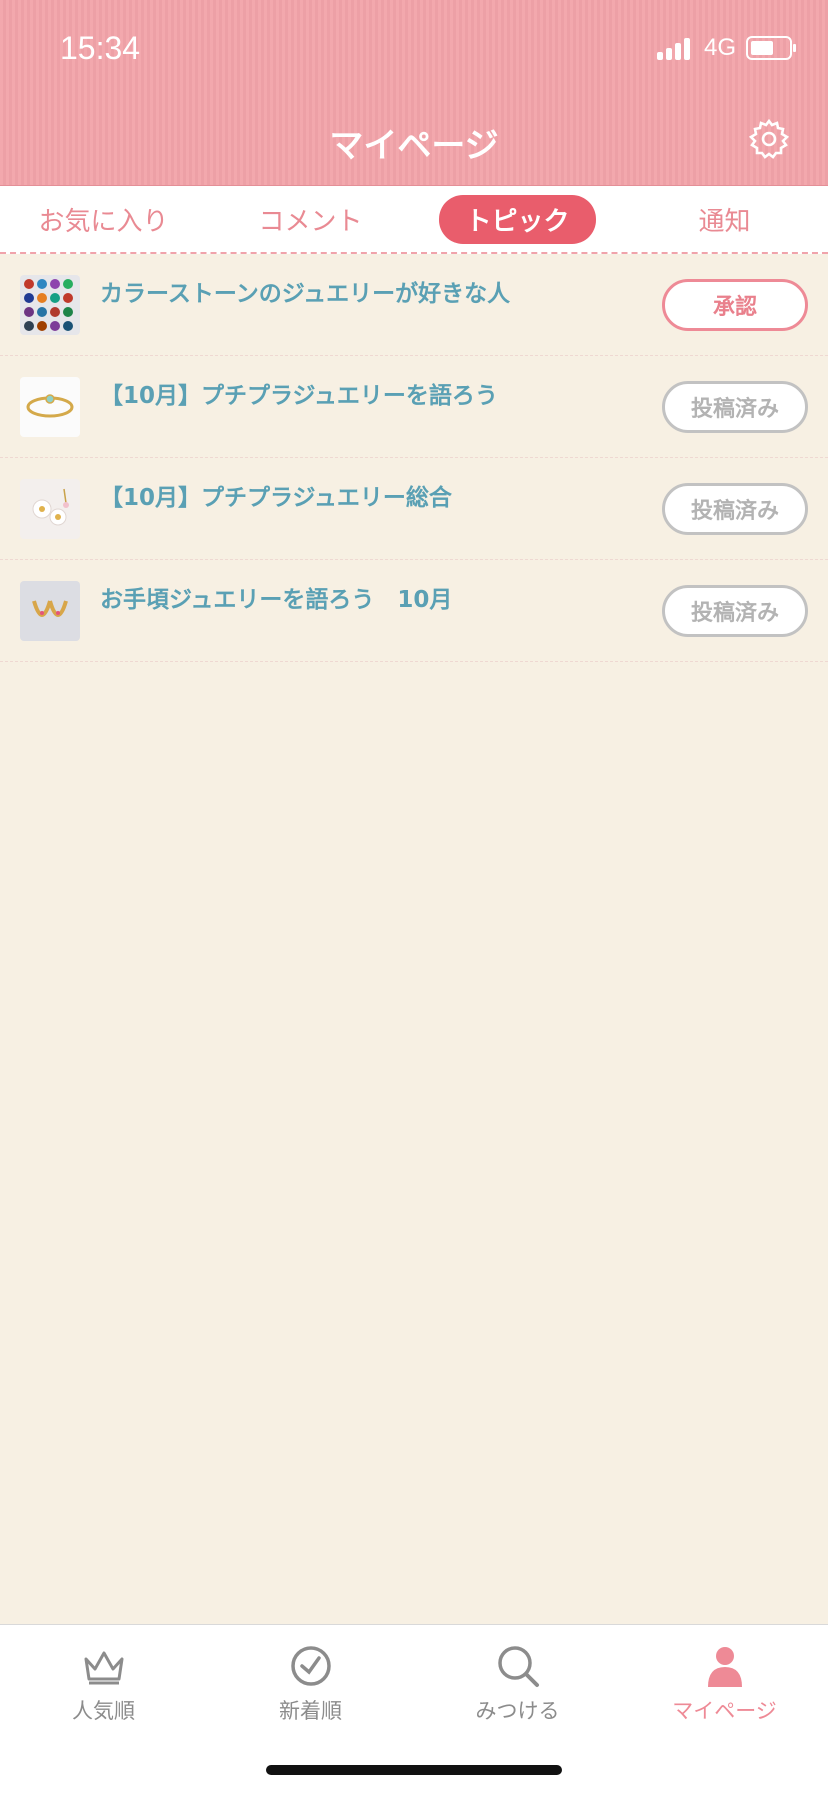 The height and width of the screenshot is (1793, 828). What do you see at coordinates (50, 611) in the screenshot?
I see `gold-earrings-image` at bounding box center [50, 611].